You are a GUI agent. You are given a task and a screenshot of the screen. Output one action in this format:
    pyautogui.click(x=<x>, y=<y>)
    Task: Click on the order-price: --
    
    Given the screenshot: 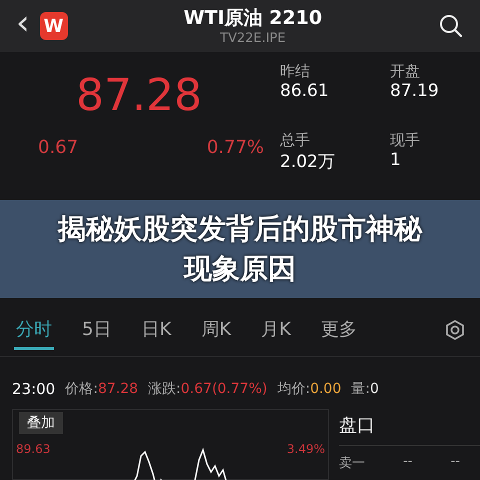 What is the action you would take?
    pyautogui.click(x=407, y=462)
    